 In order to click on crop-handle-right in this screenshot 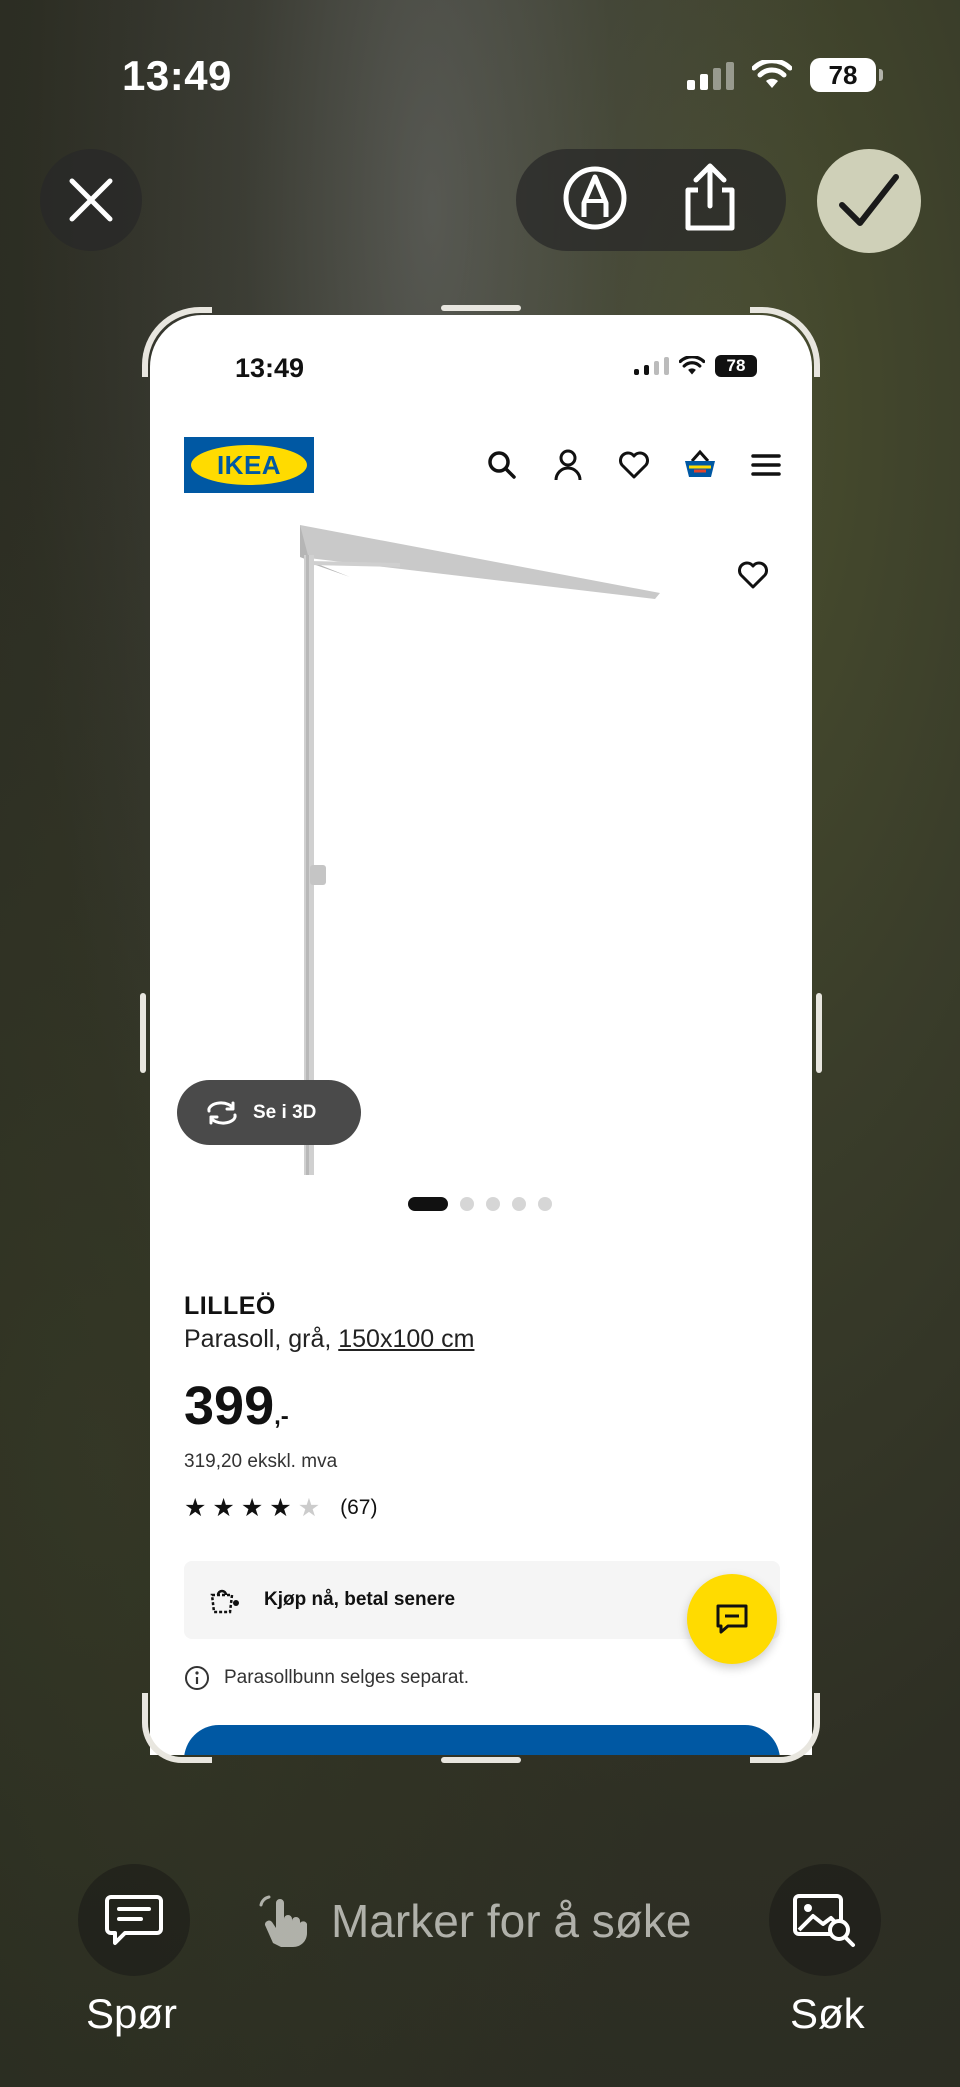, I will do `click(819, 1033)`.